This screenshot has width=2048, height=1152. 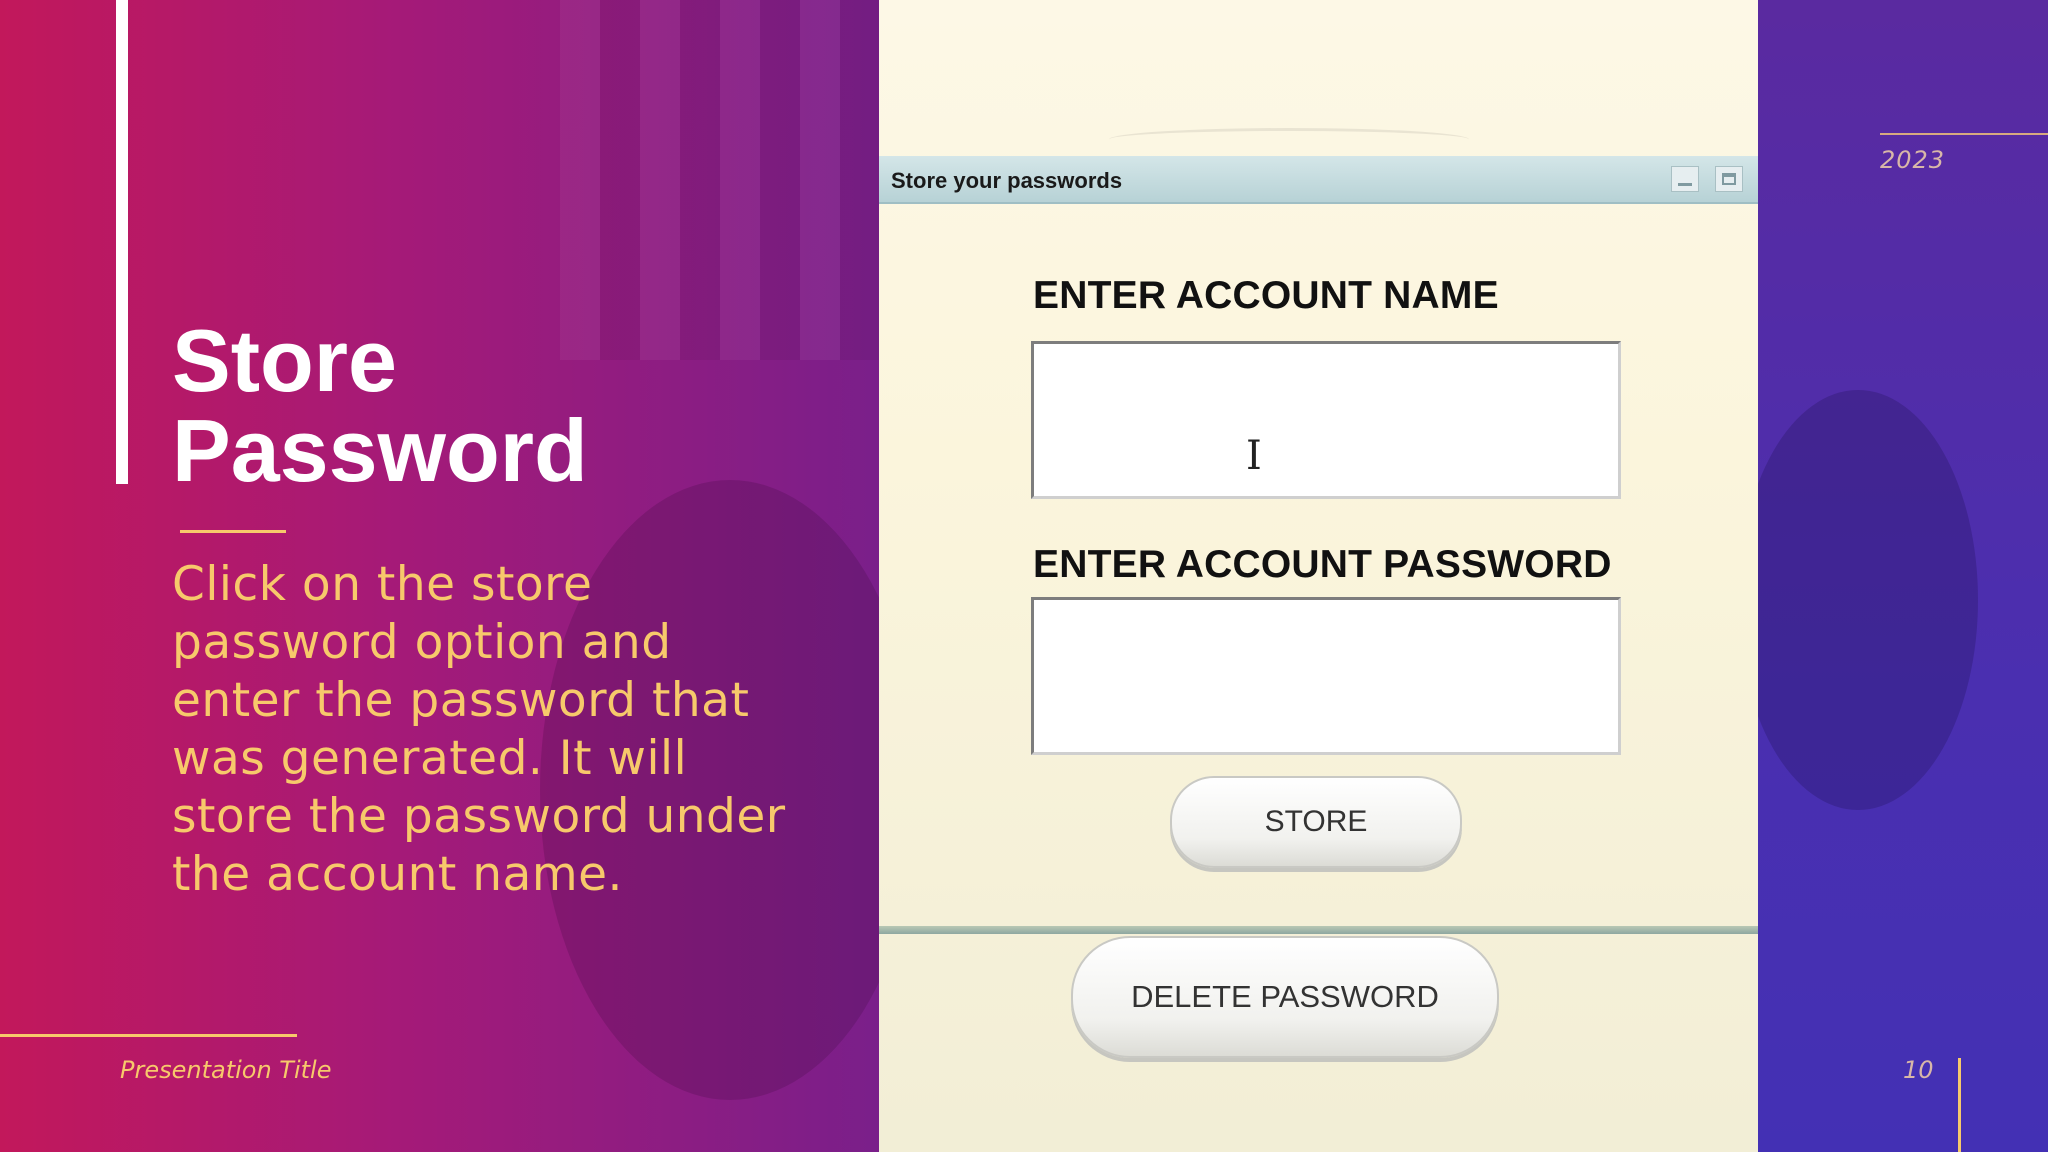 I want to click on account-name-label: ENTER ACCOUNT NAME, so click(x=1266, y=295).